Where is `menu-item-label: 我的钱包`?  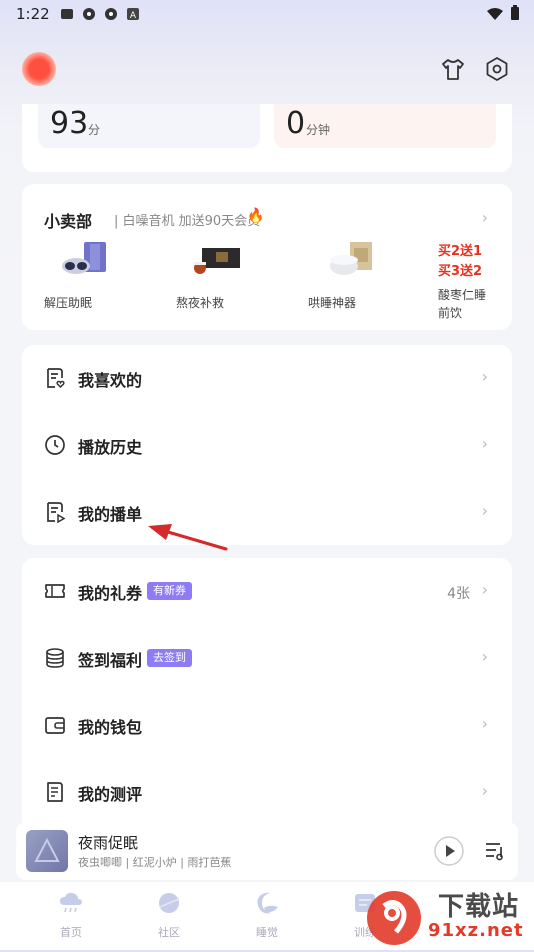 menu-item-label: 我的钱包 is located at coordinates (110, 727).